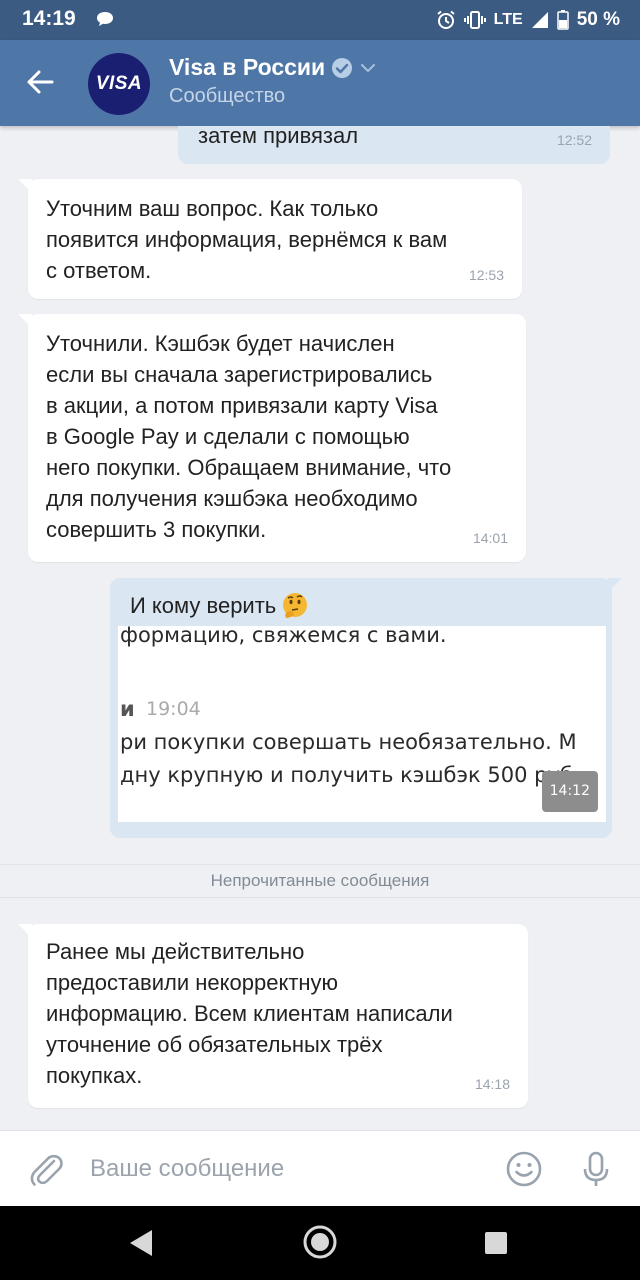  I want to click on message-time: 14:12, so click(569, 791).